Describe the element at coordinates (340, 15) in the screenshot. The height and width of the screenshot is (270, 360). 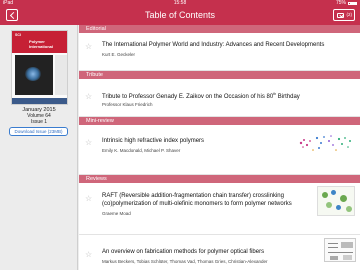
I see `download-tray-icon` at that location.